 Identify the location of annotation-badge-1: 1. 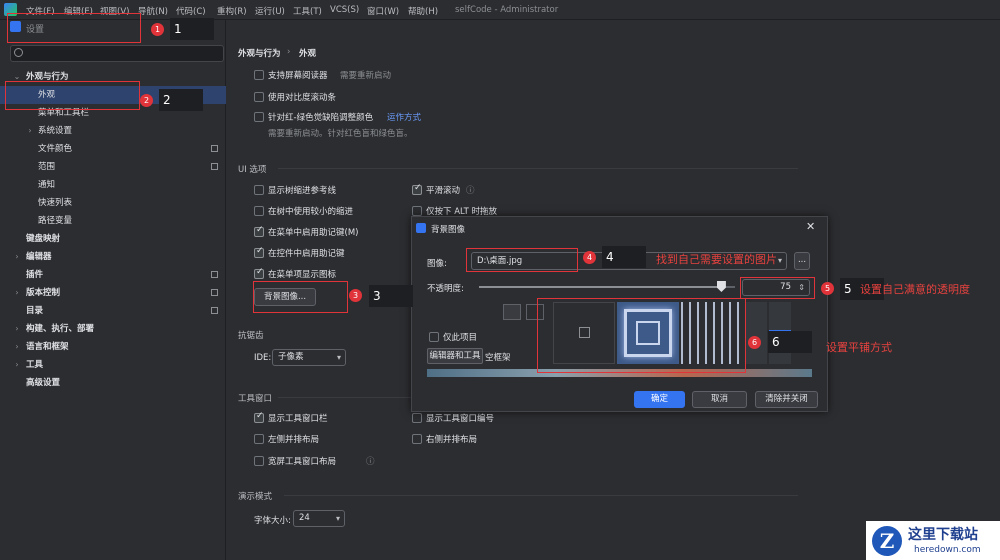
(157, 29).